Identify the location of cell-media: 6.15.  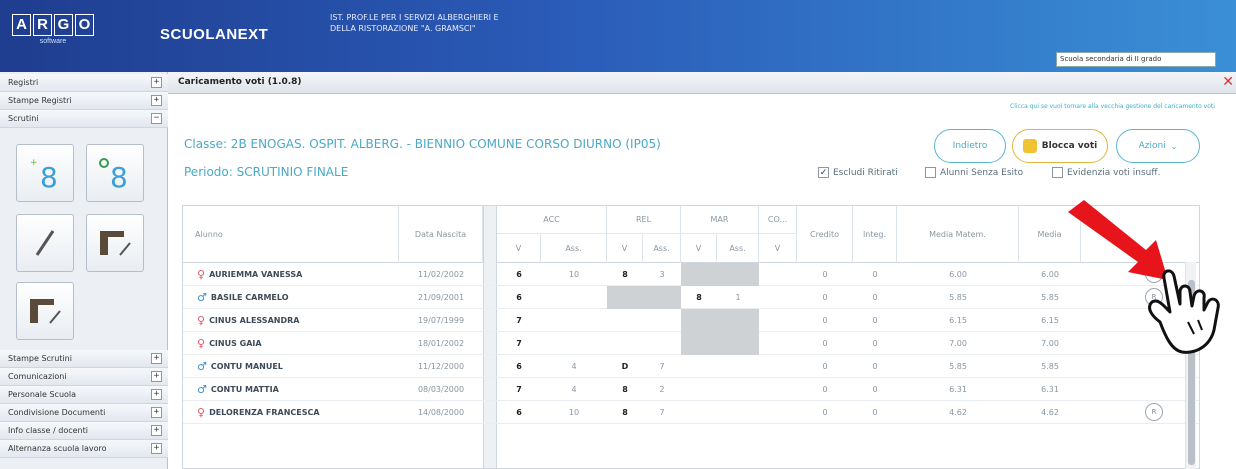
(1050, 320).